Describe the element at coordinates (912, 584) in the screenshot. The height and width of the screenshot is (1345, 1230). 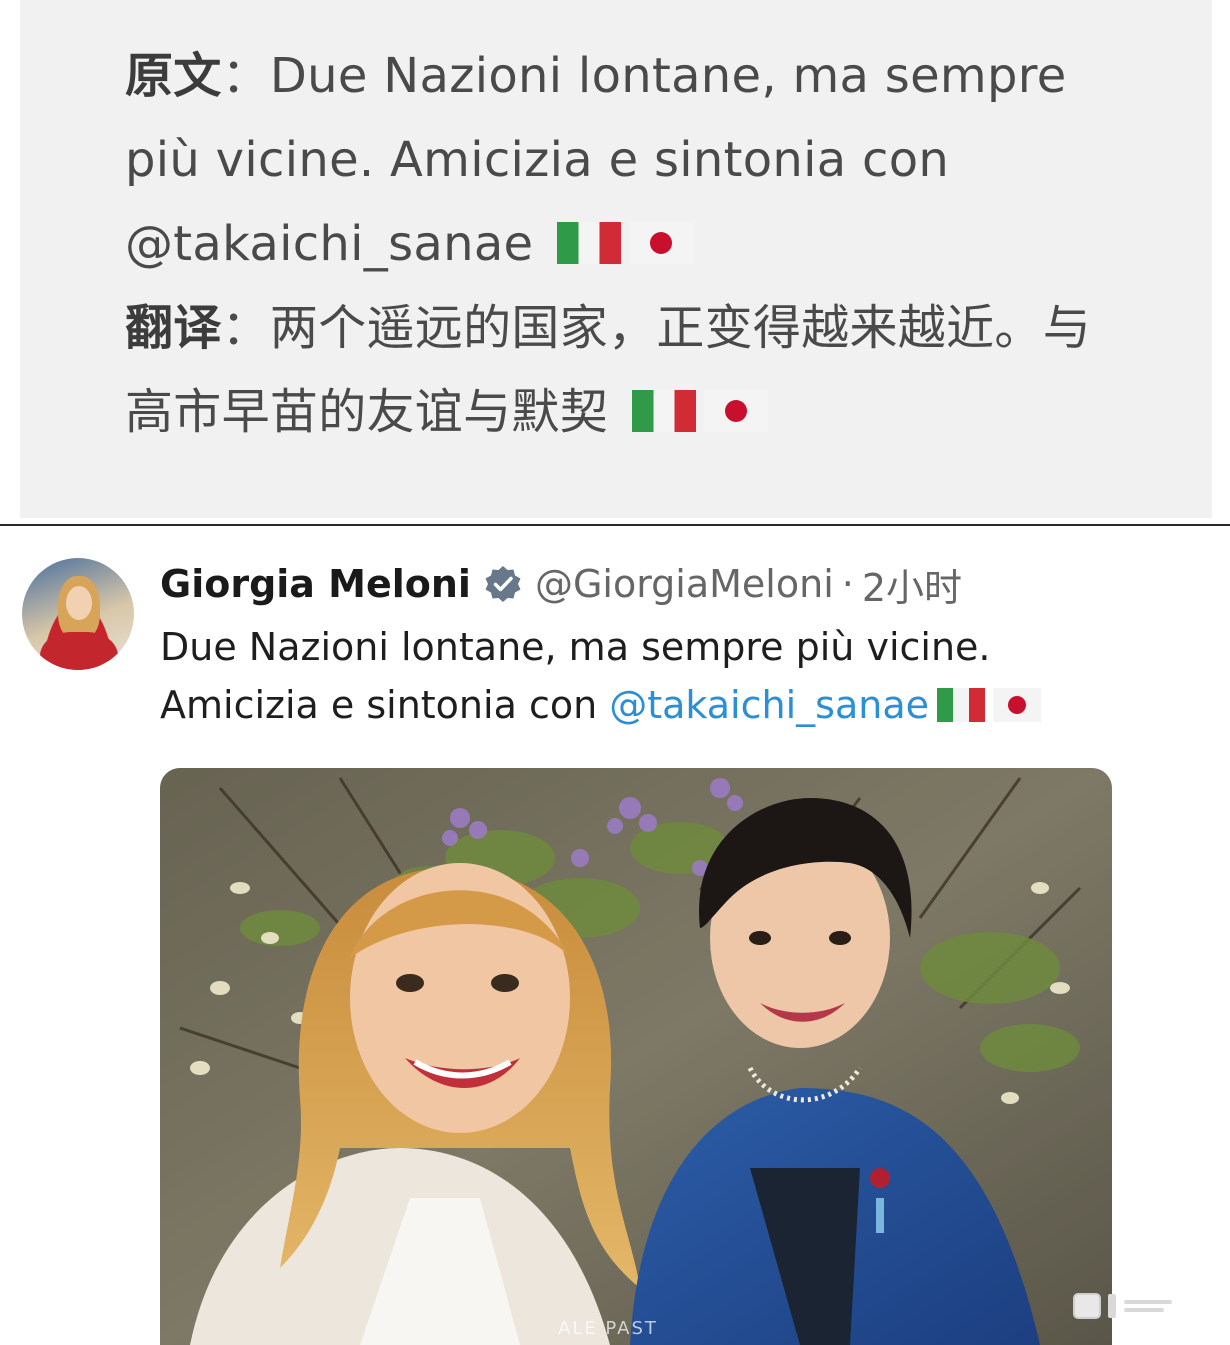
I see `timestamp: 2小时` at that location.